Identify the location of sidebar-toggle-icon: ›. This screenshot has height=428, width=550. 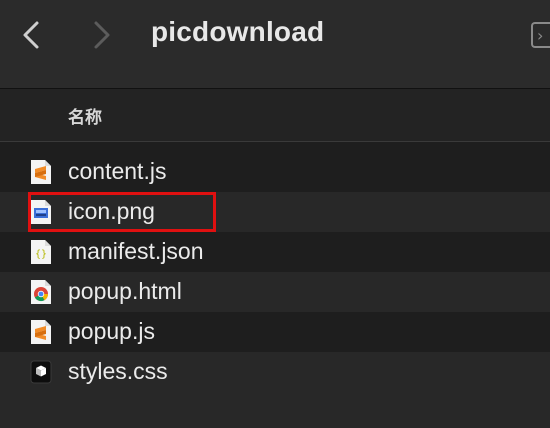
(540, 35).